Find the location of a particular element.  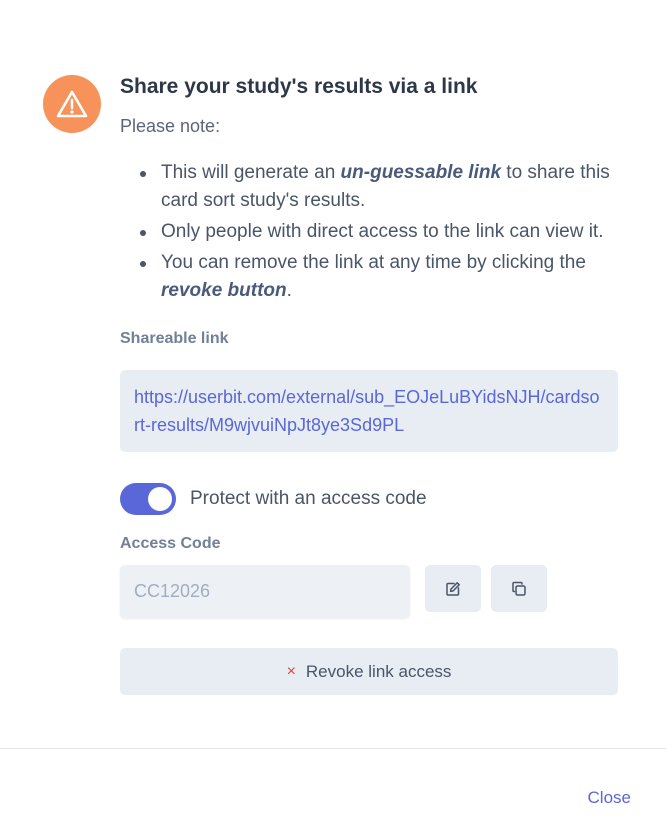

note-text: Please note: is located at coordinates (170, 126).